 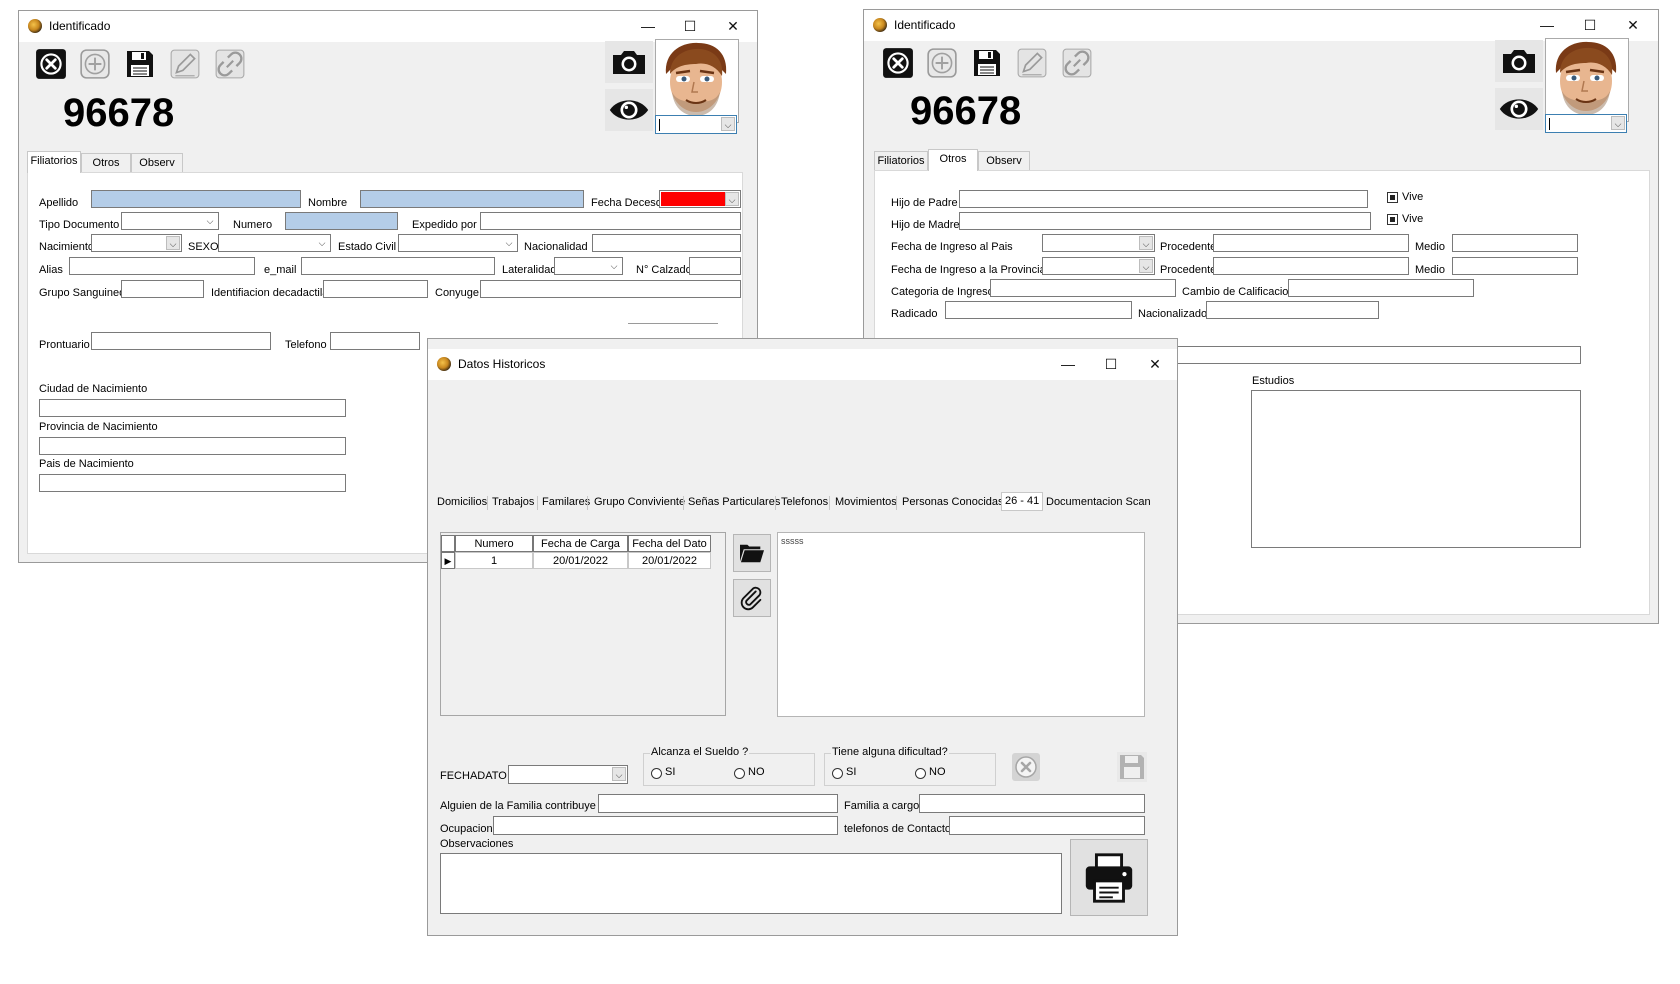 What do you see at coordinates (1311, 266) in the screenshot?
I see `procedente-2-input` at bounding box center [1311, 266].